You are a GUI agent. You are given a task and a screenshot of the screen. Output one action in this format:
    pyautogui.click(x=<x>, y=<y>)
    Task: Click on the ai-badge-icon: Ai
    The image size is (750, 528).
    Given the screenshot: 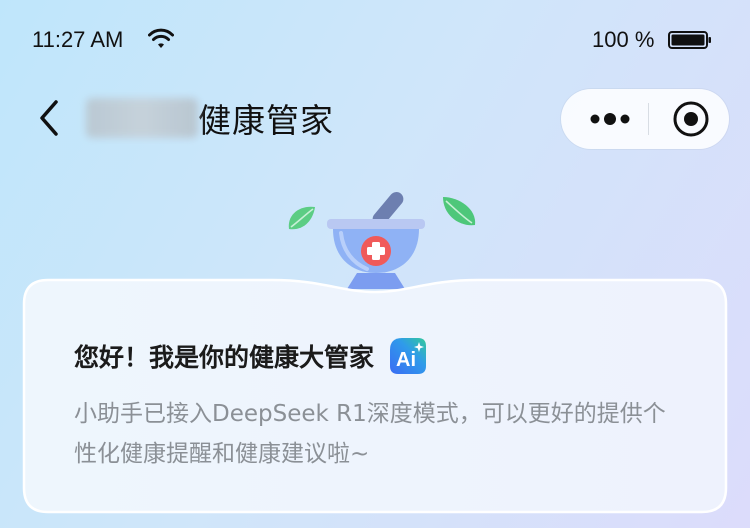 What is the action you would take?
    pyautogui.click(x=408, y=356)
    